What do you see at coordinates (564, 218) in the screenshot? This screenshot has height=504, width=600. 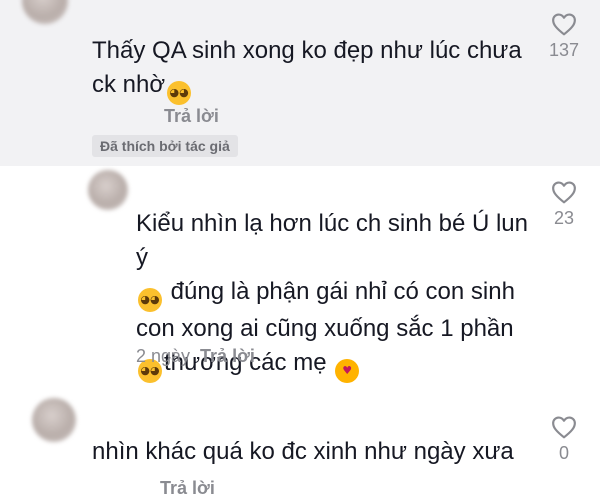 I see `like-count: 23` at bounding box center [564, 218].